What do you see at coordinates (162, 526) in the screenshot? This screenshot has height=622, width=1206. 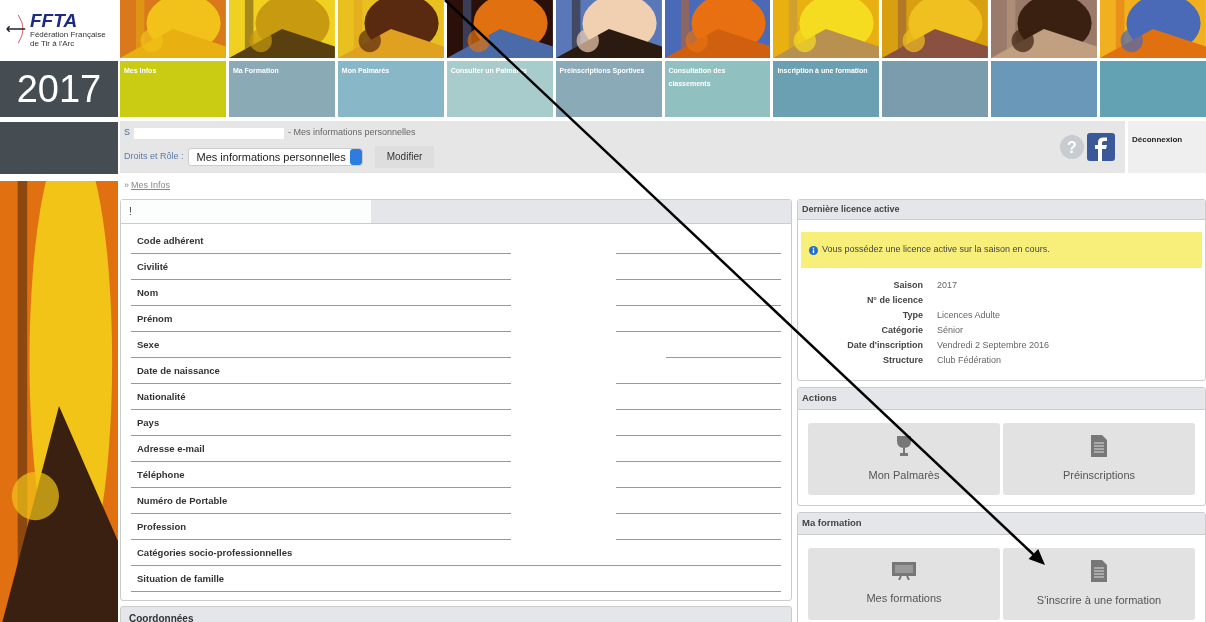 I see `field-label: Profession` at bounding box center [162, 526].